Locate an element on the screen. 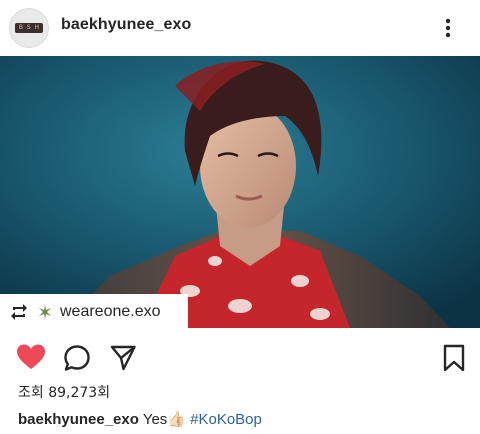 Image resolution: width=480 pixels, height=434 pixels. repost-label: weareone.exo is located at coordinates (94, 312).